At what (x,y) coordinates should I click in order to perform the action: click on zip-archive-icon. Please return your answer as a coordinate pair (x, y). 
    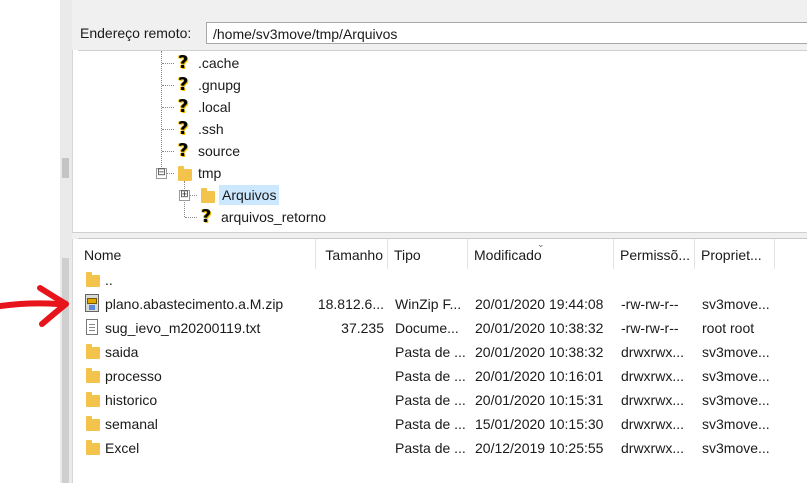
    Looking at the image, I should click on (92, 303).